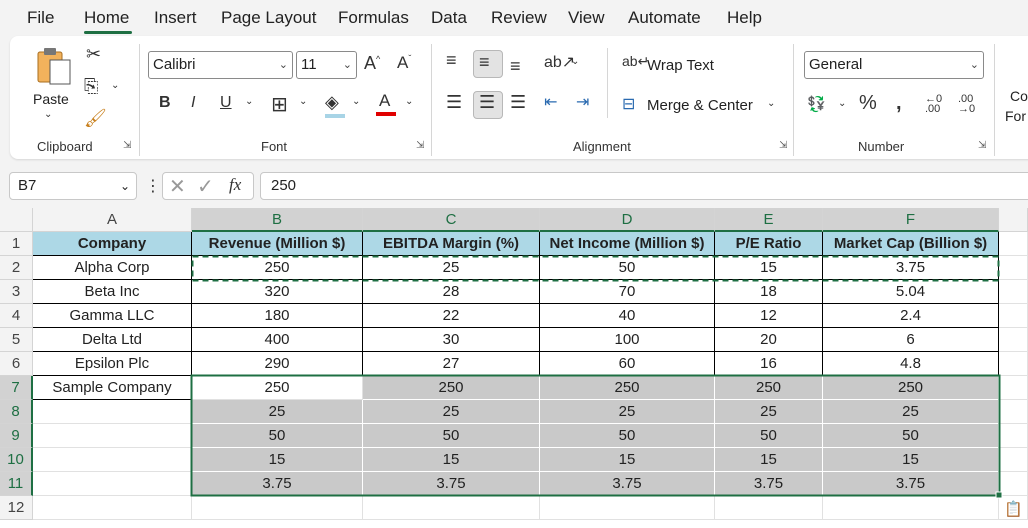 The image size is (1028, 528). I want to click on copy-marquee, so click(595, 268).